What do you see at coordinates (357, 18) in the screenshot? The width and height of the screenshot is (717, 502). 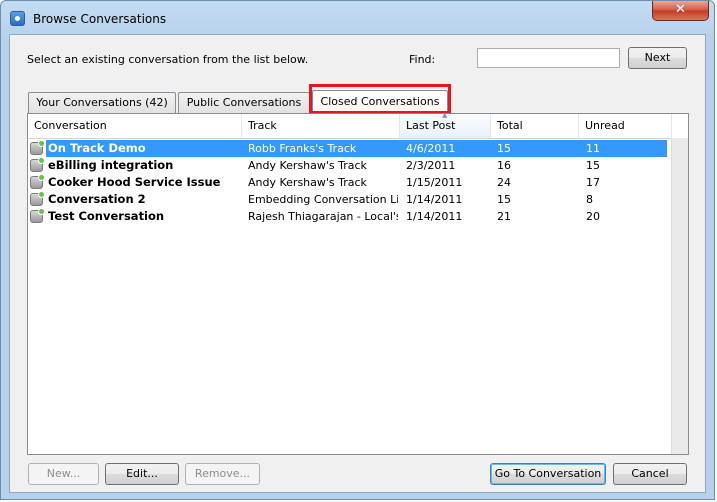 I see `title-bar: Browse Conversations ✕` at bounding box center [357, 18].